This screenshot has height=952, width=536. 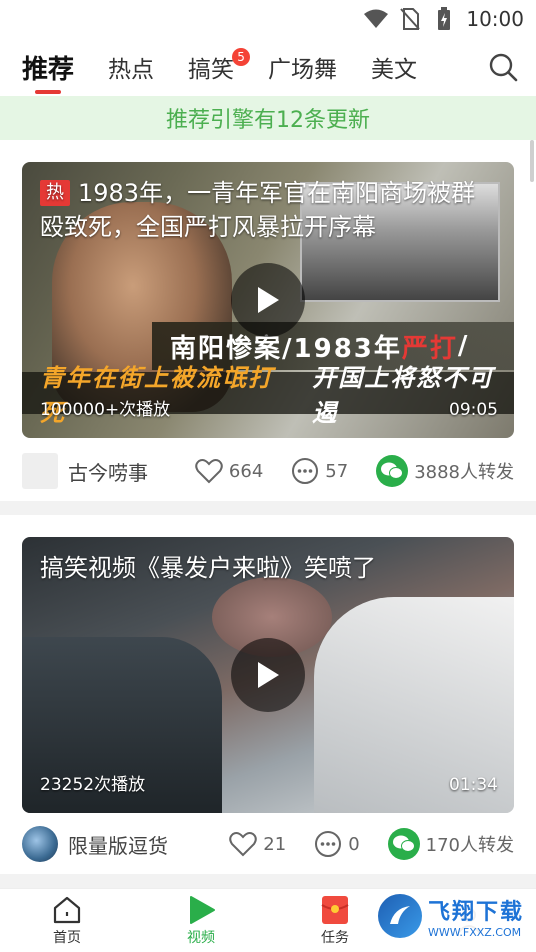 I want to click on play-count: 23252次播放, so click(x=93, y=785).